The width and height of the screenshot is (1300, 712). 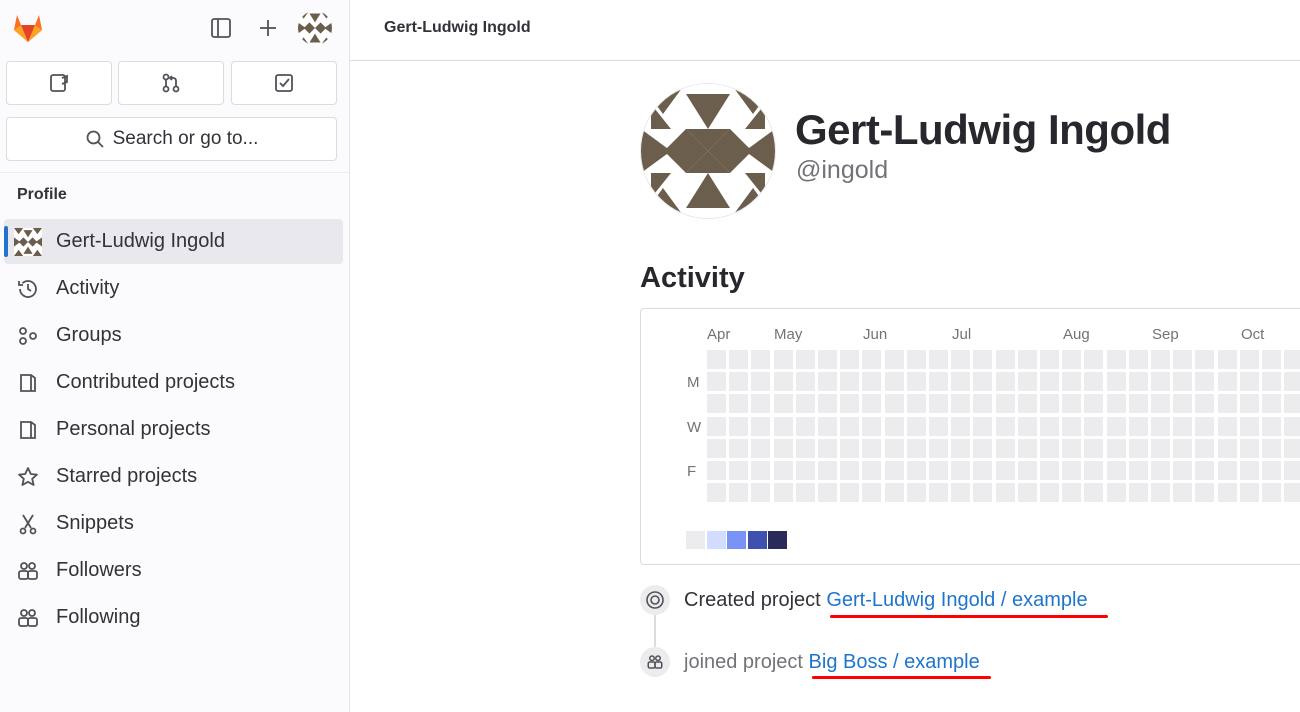 I want to click on sidebar-item-snippets: Snippets, so click(x=173, y=523).